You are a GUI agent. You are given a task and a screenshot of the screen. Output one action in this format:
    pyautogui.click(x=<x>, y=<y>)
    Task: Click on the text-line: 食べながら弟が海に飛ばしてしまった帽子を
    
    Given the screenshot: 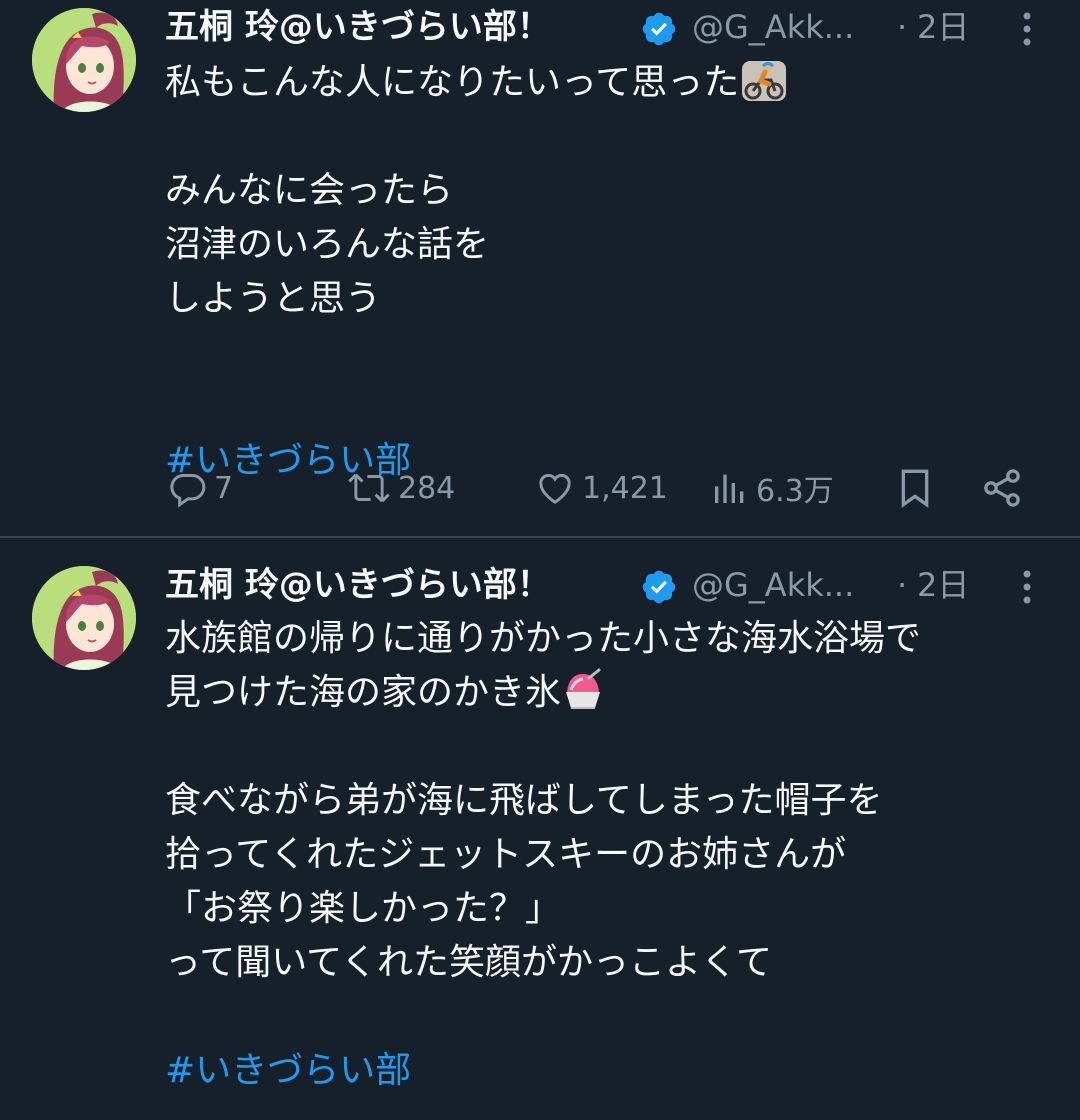 What is the action you would take?
    pyautogui.click(x=524, y=800)
    